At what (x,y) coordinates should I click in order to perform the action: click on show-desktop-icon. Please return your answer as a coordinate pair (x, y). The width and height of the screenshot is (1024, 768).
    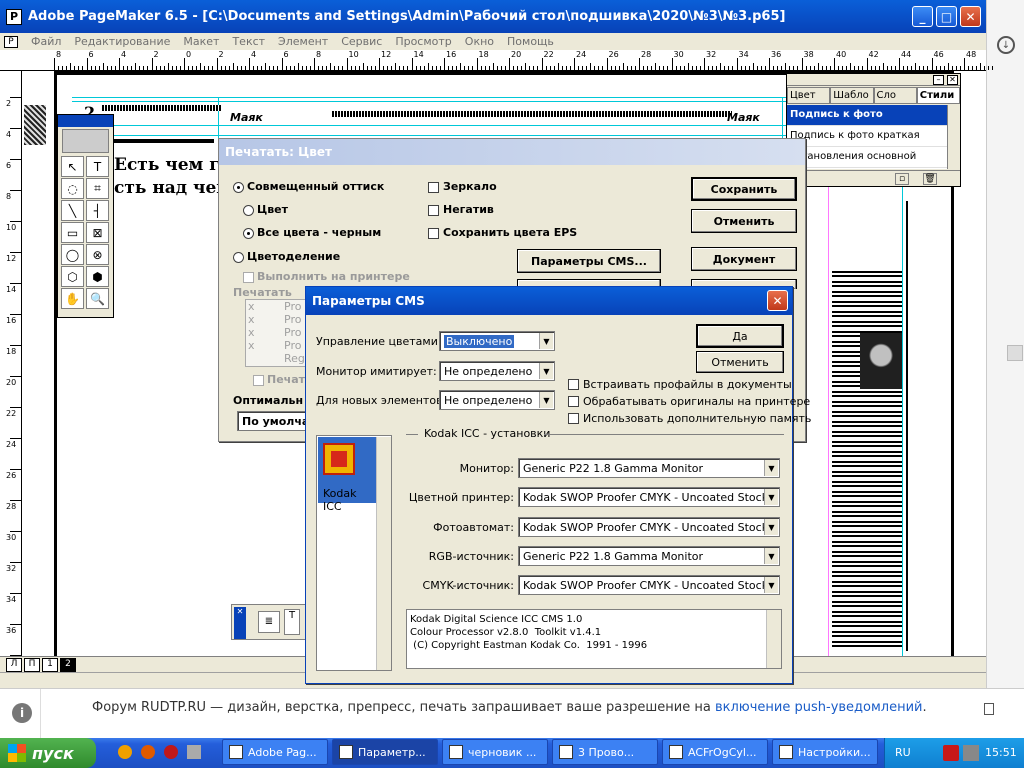
    Looking at the image, I should click on (194, 752).